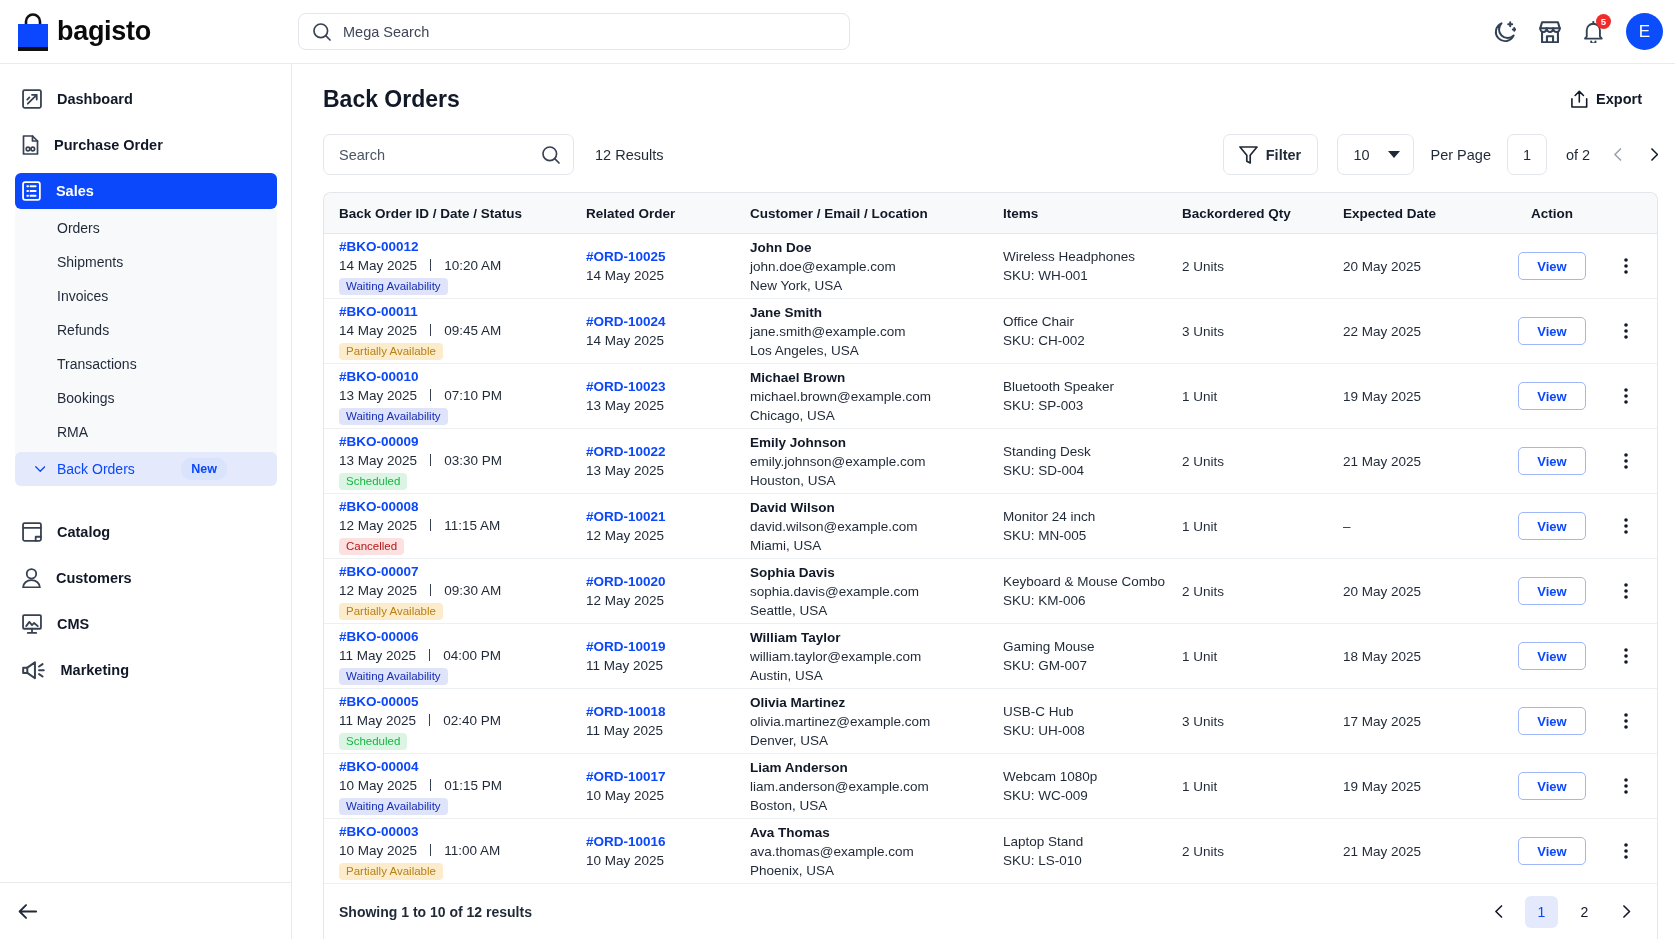 The image size is (1675, 939). I want to click on back-order-link: #BKO-00012, so click(379, 246).